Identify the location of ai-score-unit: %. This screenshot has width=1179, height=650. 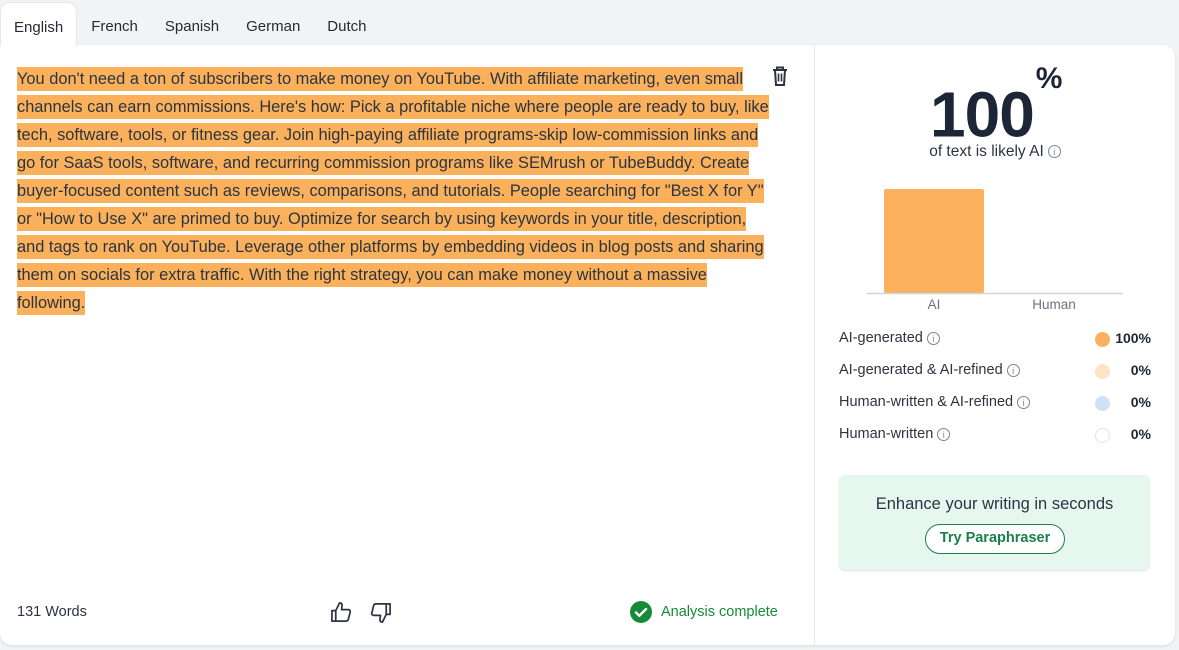
(1049, 78).